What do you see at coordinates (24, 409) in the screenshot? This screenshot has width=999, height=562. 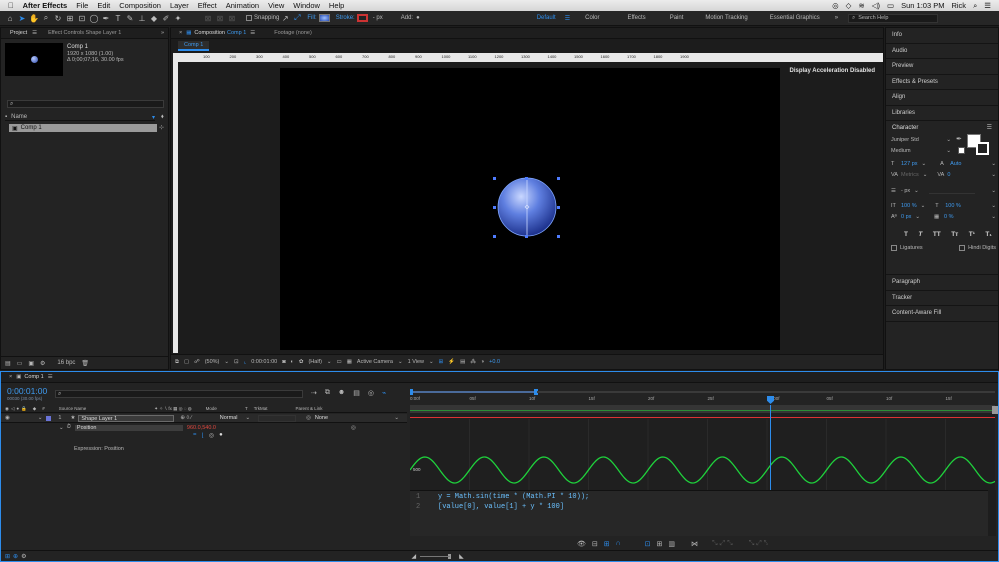 I see `lock-column-icon: 🔒` at bounding box center [24, 409].